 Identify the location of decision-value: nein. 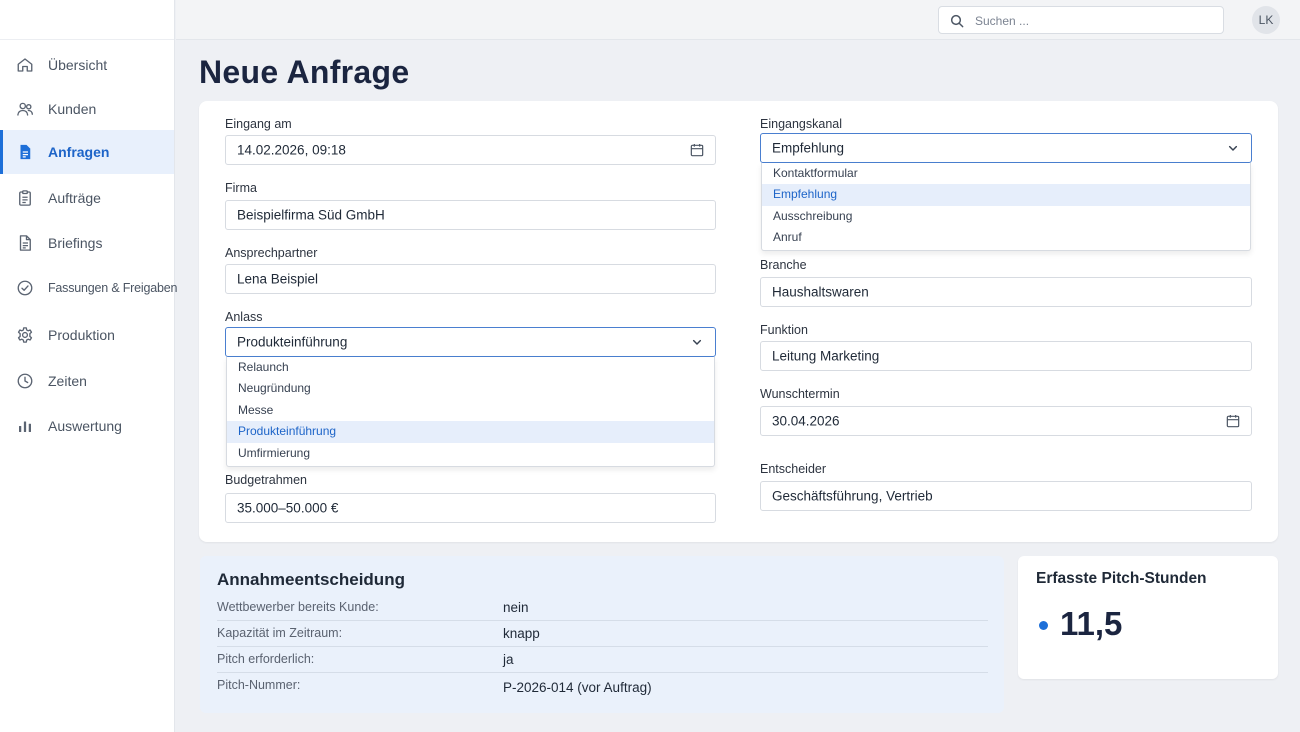
(516, 607).